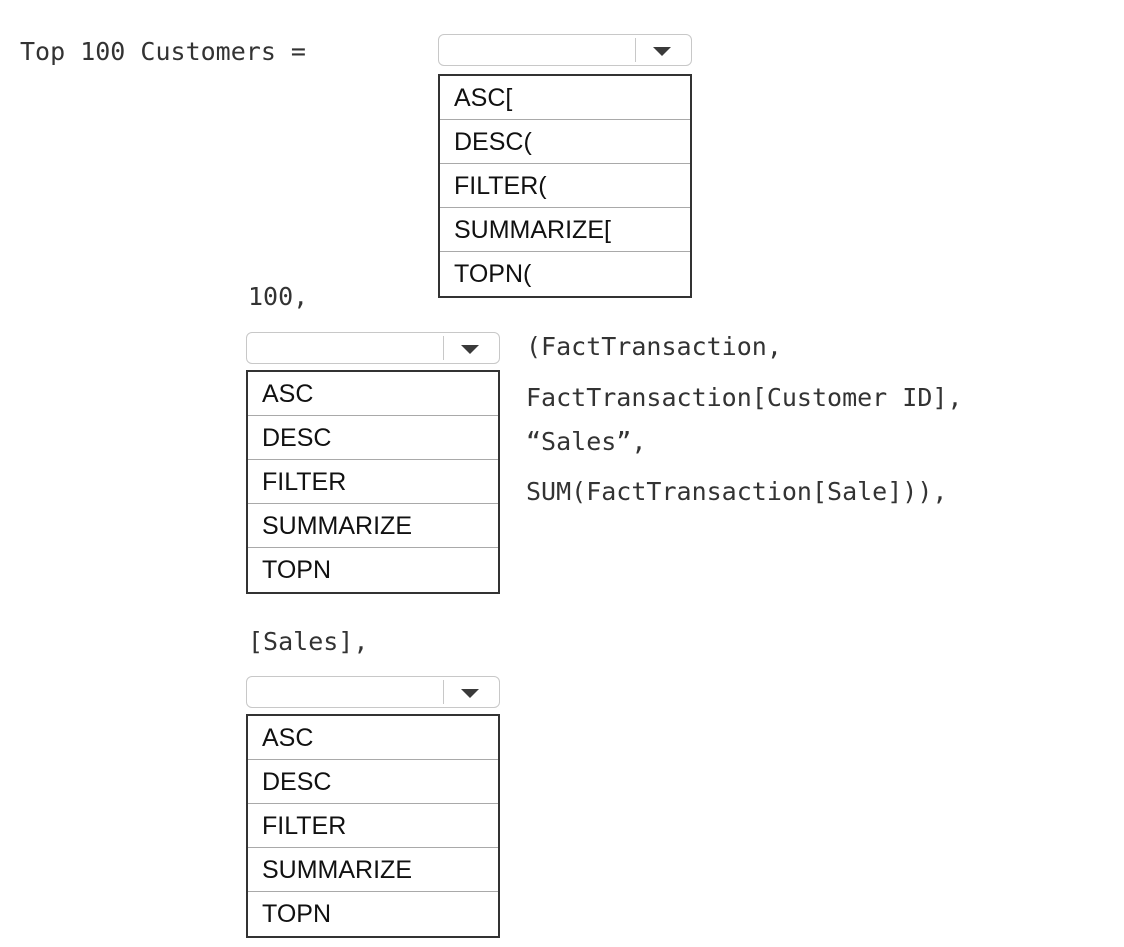 This screenshot has height=947, width=1124. I want to click on dropdown-1-options: ASC[ DESC( FILTER( SUMMARIZE[ TOPN(, so click(565, 186).